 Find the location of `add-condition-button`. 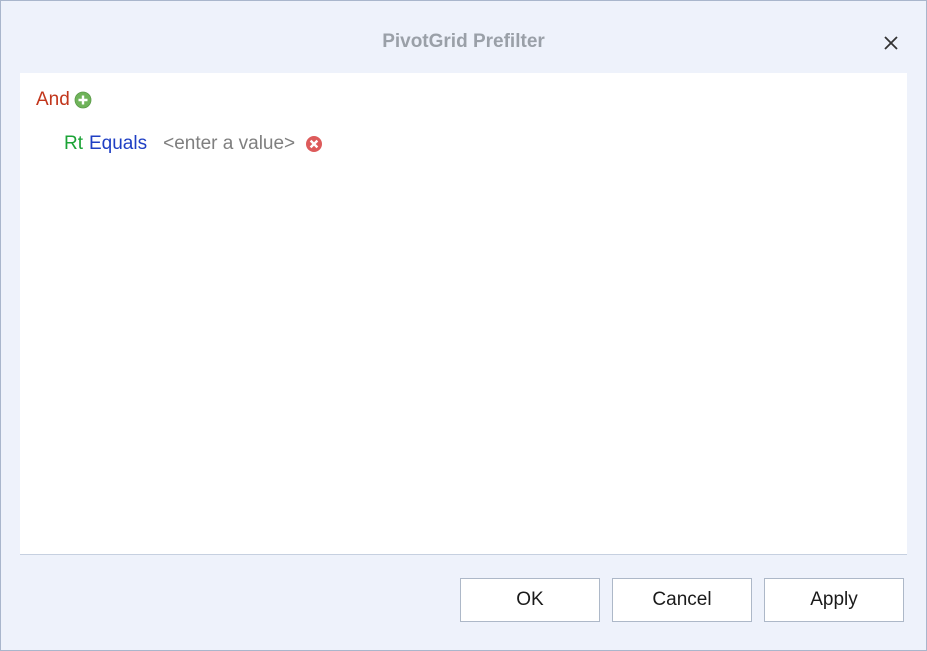

add-condition-button is located at coordinates (83, 100).